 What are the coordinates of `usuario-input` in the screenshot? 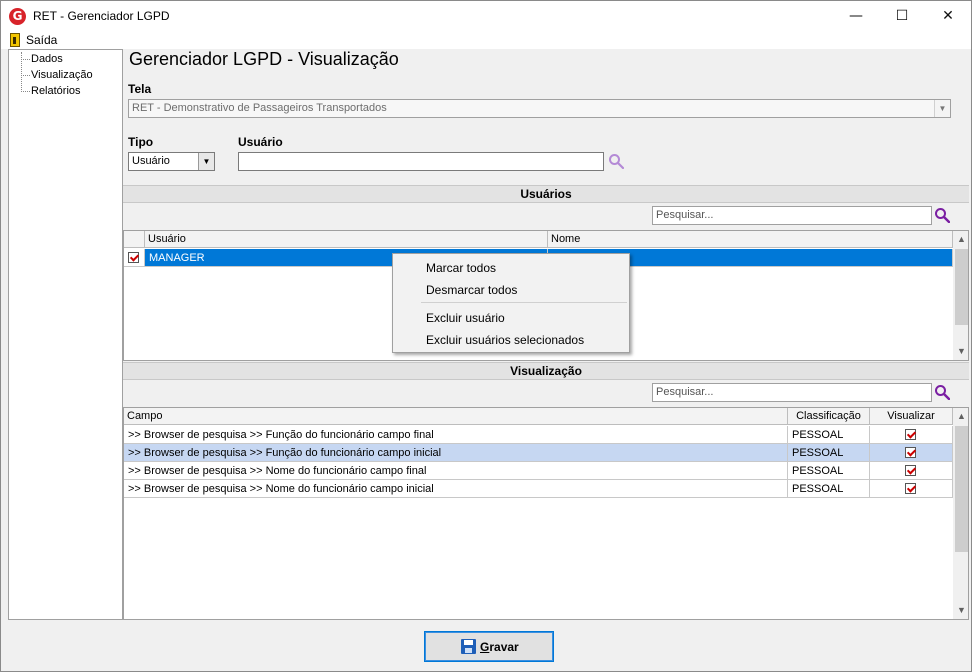 It's located at (421, 161).